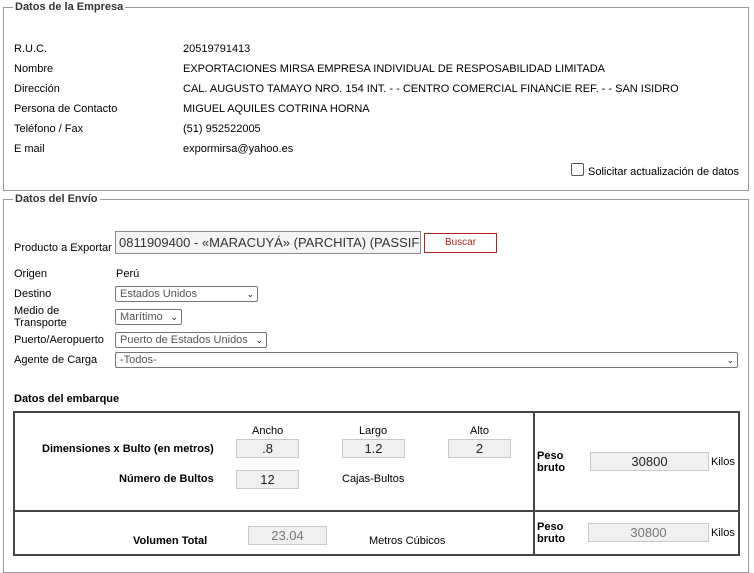 The image size is (754, 573). Describe the element at coordinates (268, 431) in the screenshot. I see `ancho-label: Ancho` at that location.